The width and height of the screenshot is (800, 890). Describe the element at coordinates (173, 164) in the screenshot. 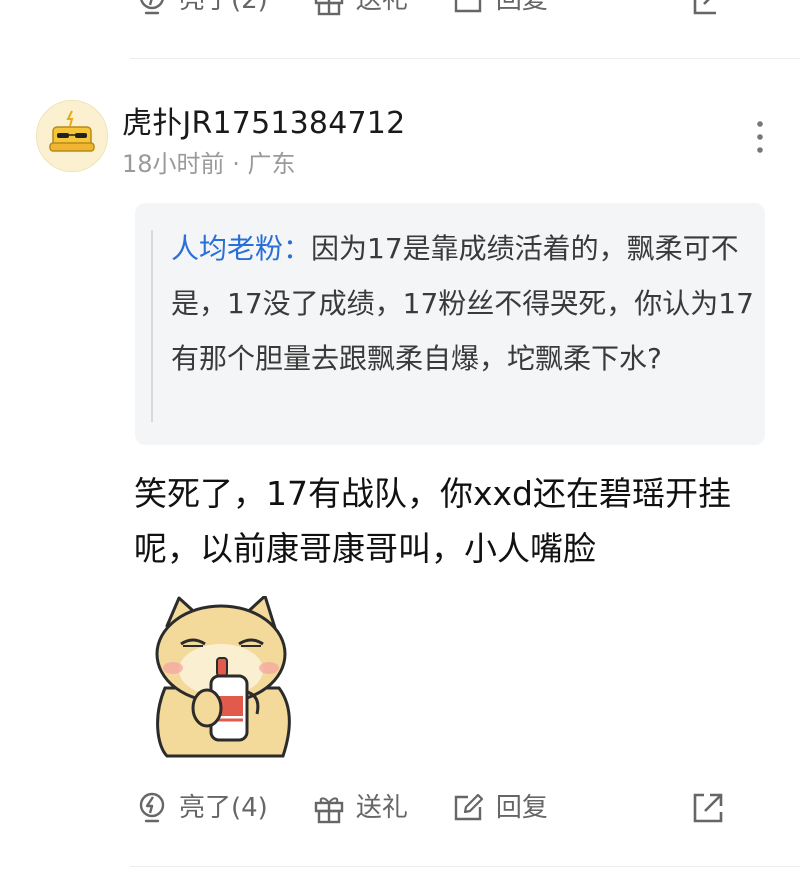

I see `timestamp: 18小时前` at that location.